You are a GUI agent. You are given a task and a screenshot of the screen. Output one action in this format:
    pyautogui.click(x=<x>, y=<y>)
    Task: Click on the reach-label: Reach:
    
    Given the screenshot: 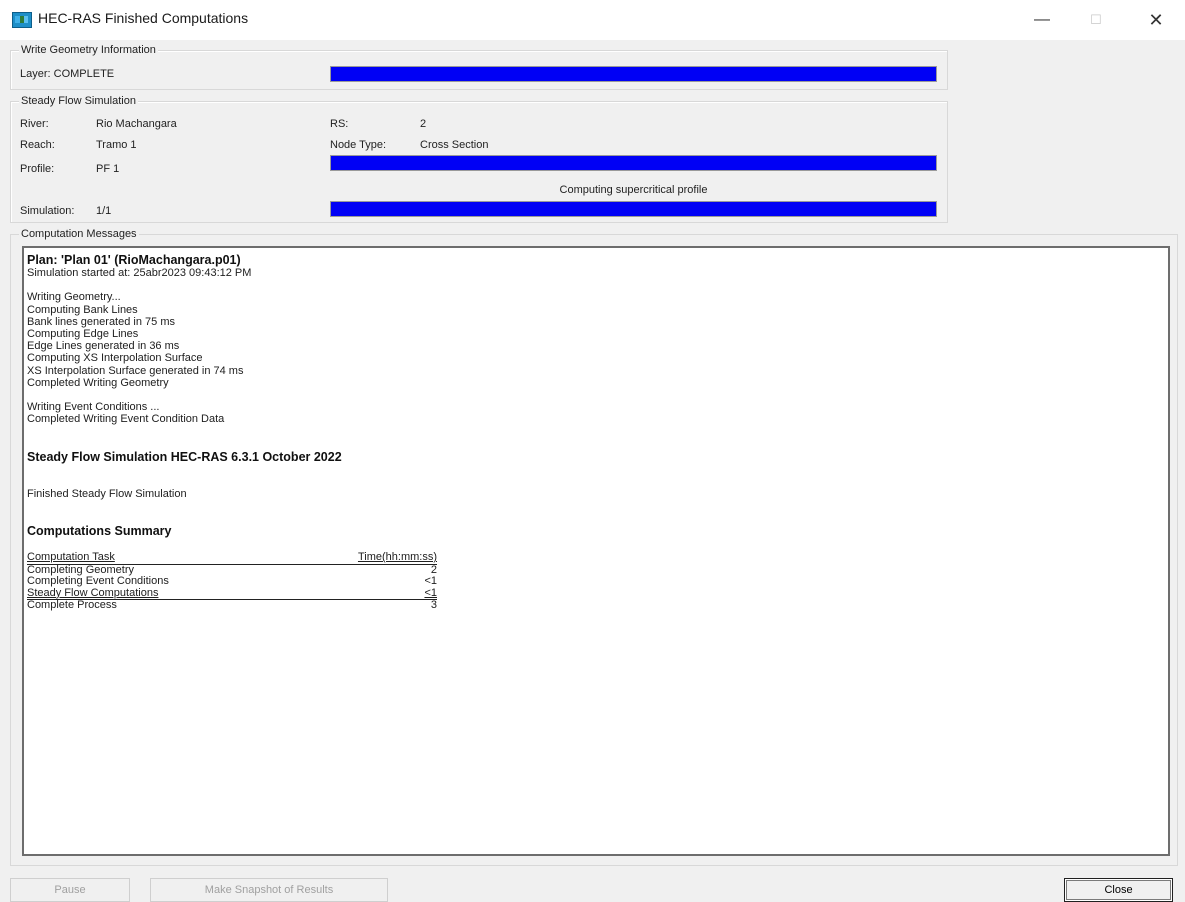 What is the action you would take?
    pyautogui.click(x=37, y=145)
    